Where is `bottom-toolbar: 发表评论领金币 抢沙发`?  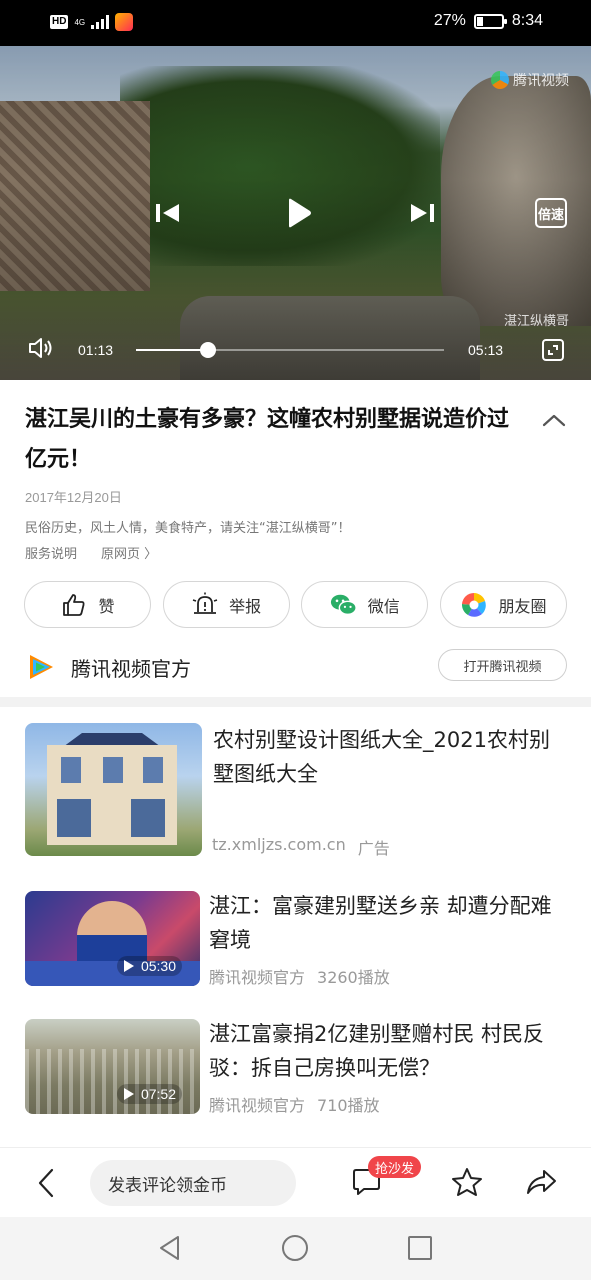 bottom-toolbar: 发表评论领金币 抢沙发 is located at coordinates (295, 1182).